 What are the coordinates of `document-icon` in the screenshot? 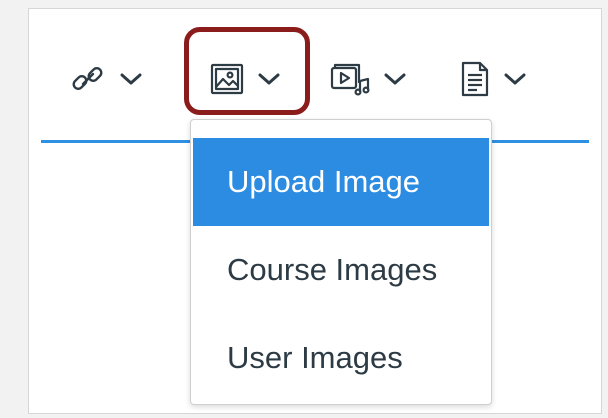 It's located at (475, 79).